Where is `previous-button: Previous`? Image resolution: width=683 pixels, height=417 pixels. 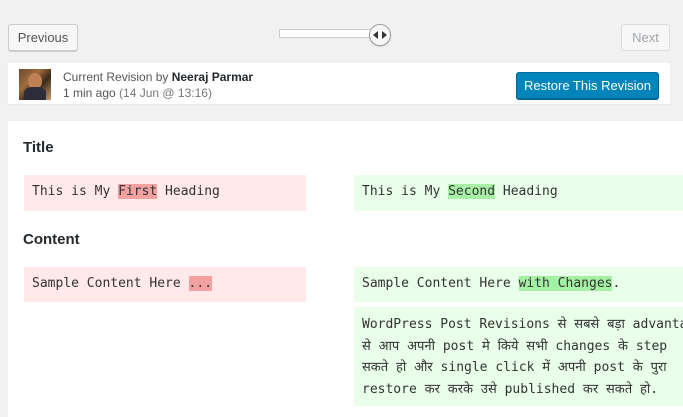 previous-button: Previous is located at coordinates (43, 37).